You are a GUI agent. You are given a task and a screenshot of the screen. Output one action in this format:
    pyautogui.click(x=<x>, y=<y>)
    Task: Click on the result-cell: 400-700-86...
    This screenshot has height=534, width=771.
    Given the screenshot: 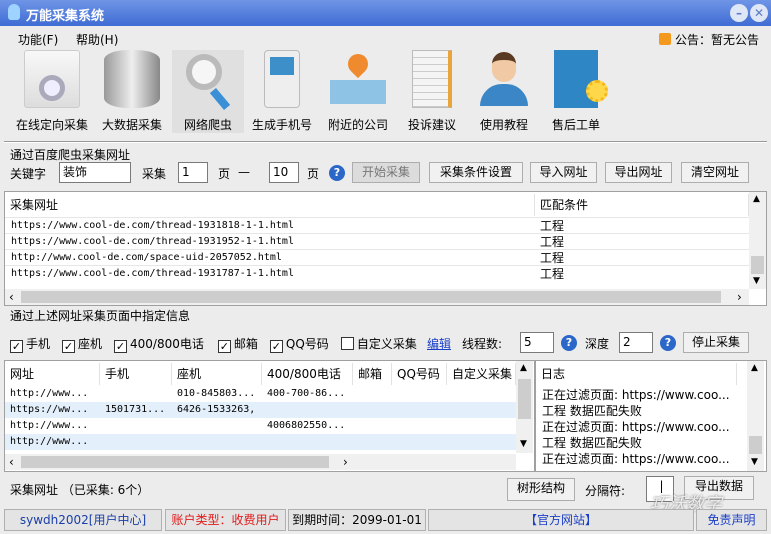 What is the action you would take?
    pyautogui.click(x=306, y=393)
    